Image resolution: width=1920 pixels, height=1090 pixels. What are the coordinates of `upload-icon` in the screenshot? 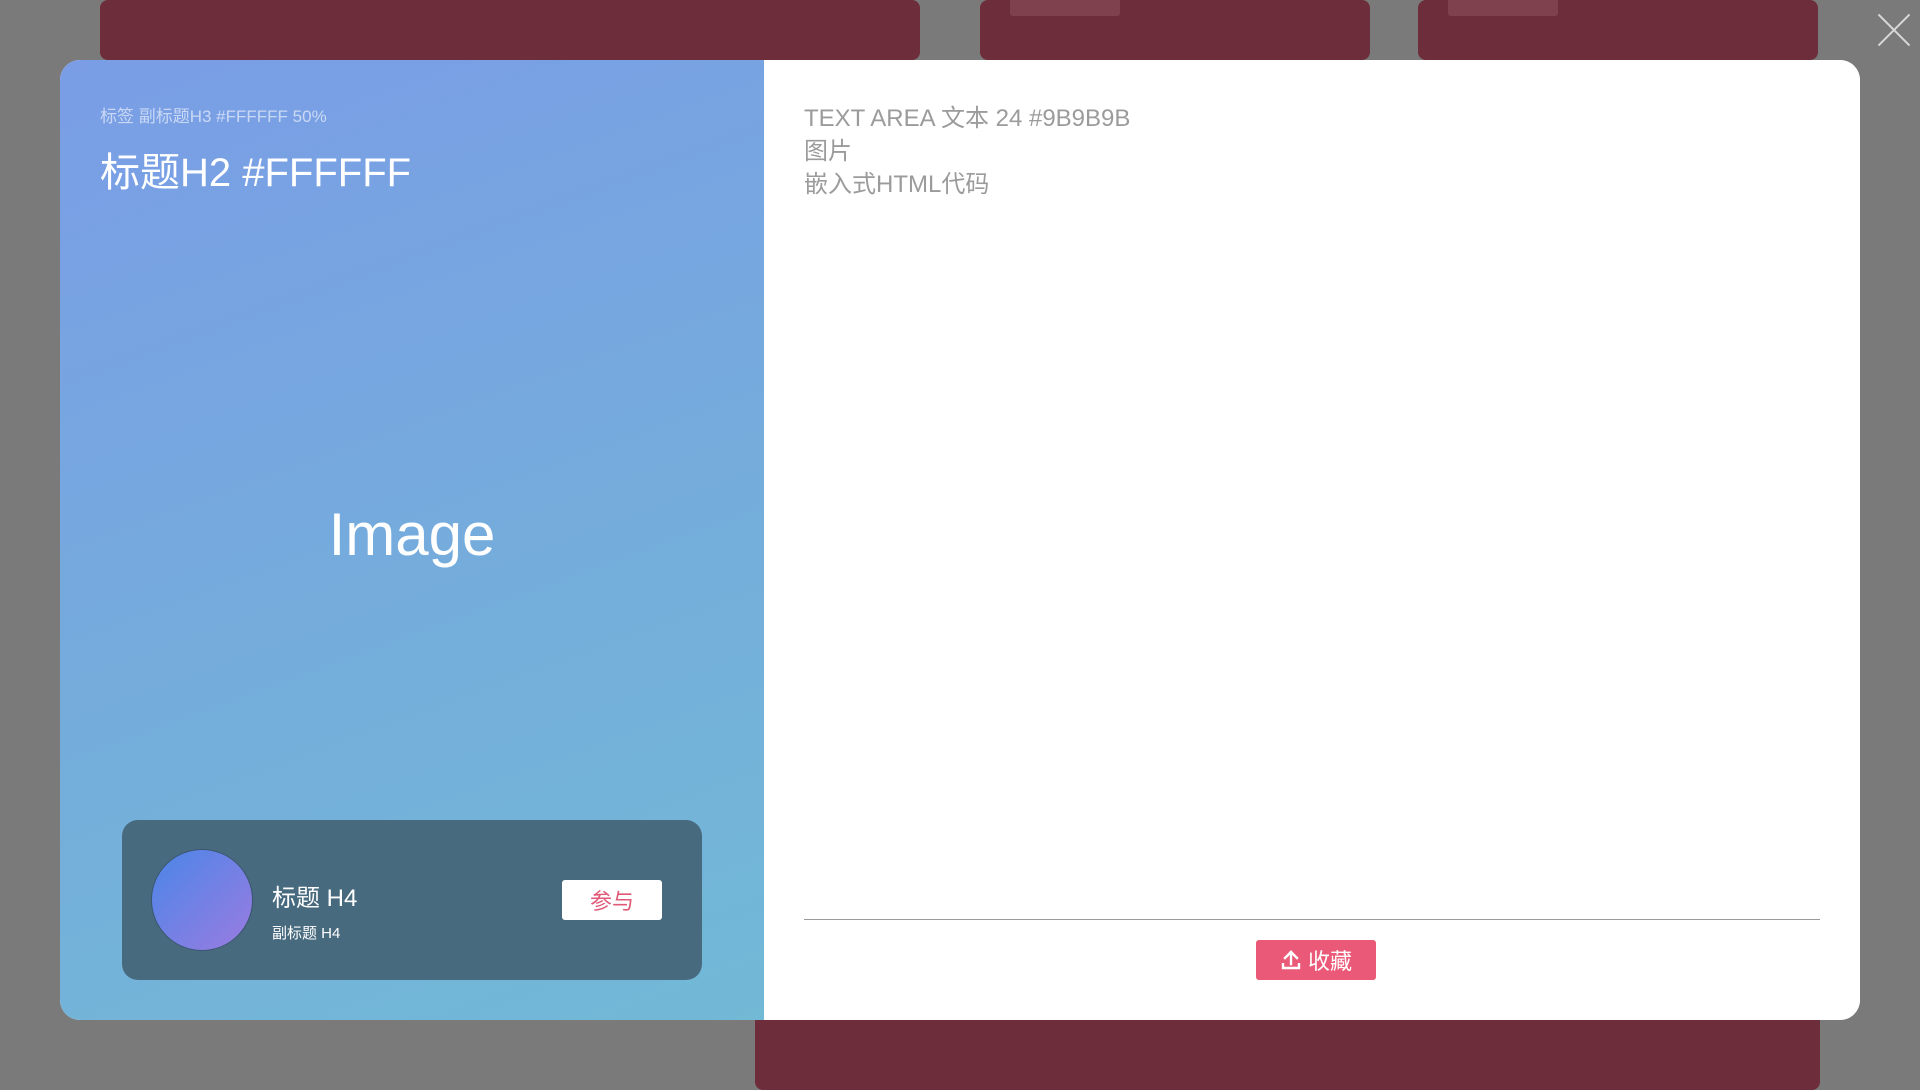 It's located at (1291, 960).